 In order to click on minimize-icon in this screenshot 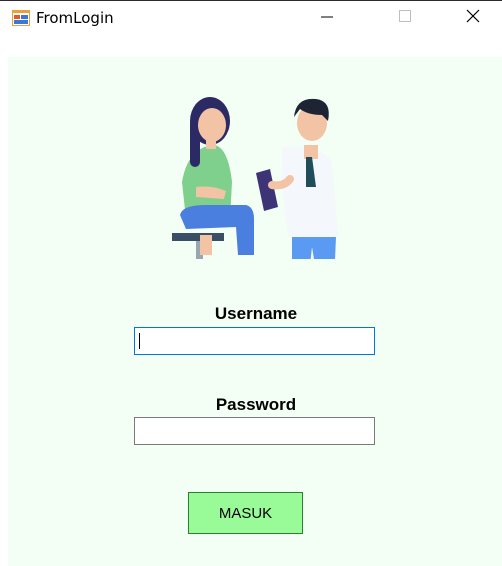, I will do `click(327, 18)`.